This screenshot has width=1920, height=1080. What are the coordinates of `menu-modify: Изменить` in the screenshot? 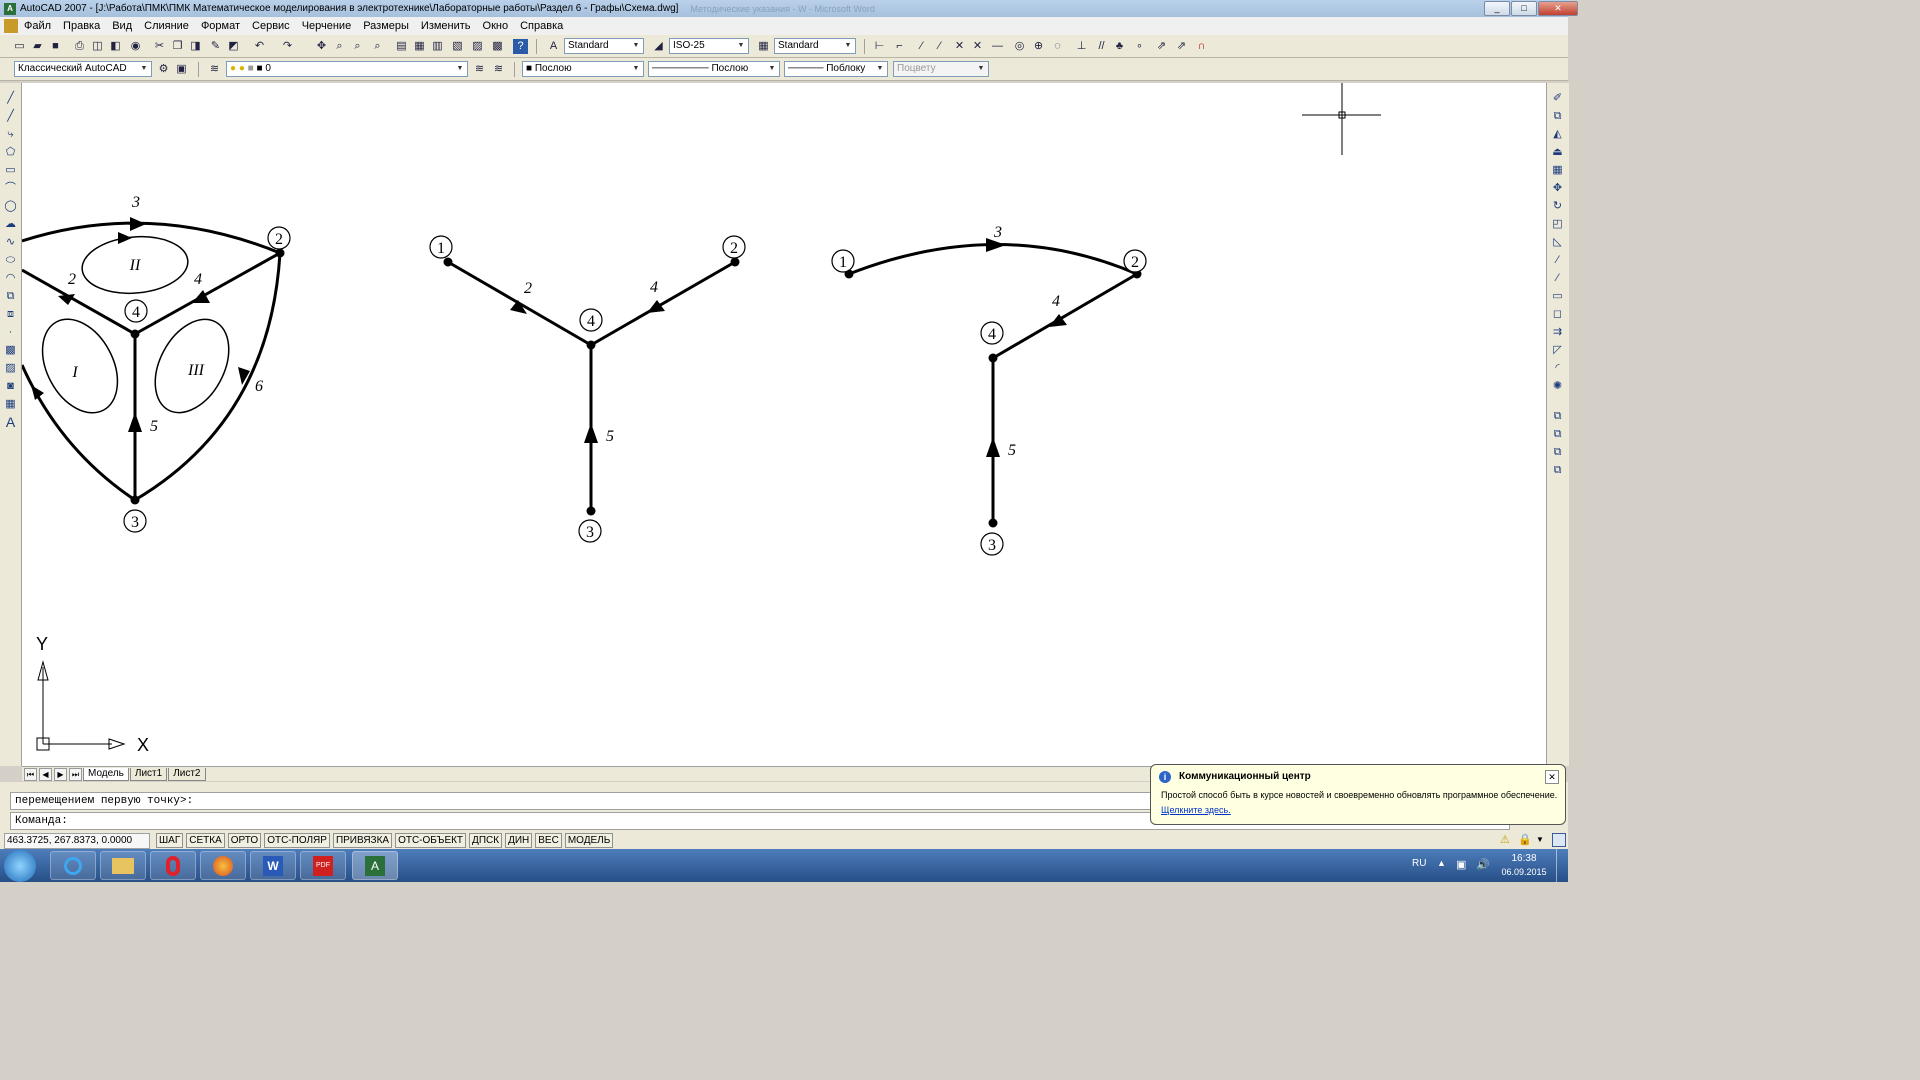 It's located at (446, 26).